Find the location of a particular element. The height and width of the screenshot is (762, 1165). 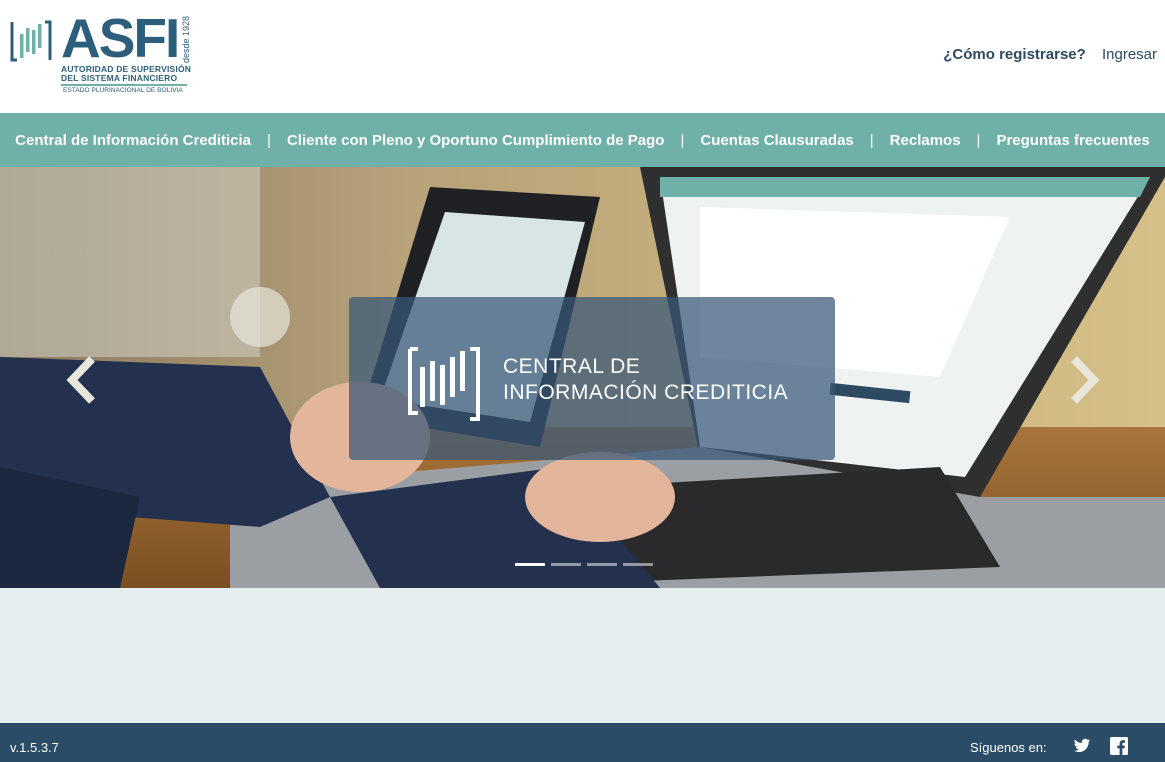

logo-divider is located at coordinates (124, 85).